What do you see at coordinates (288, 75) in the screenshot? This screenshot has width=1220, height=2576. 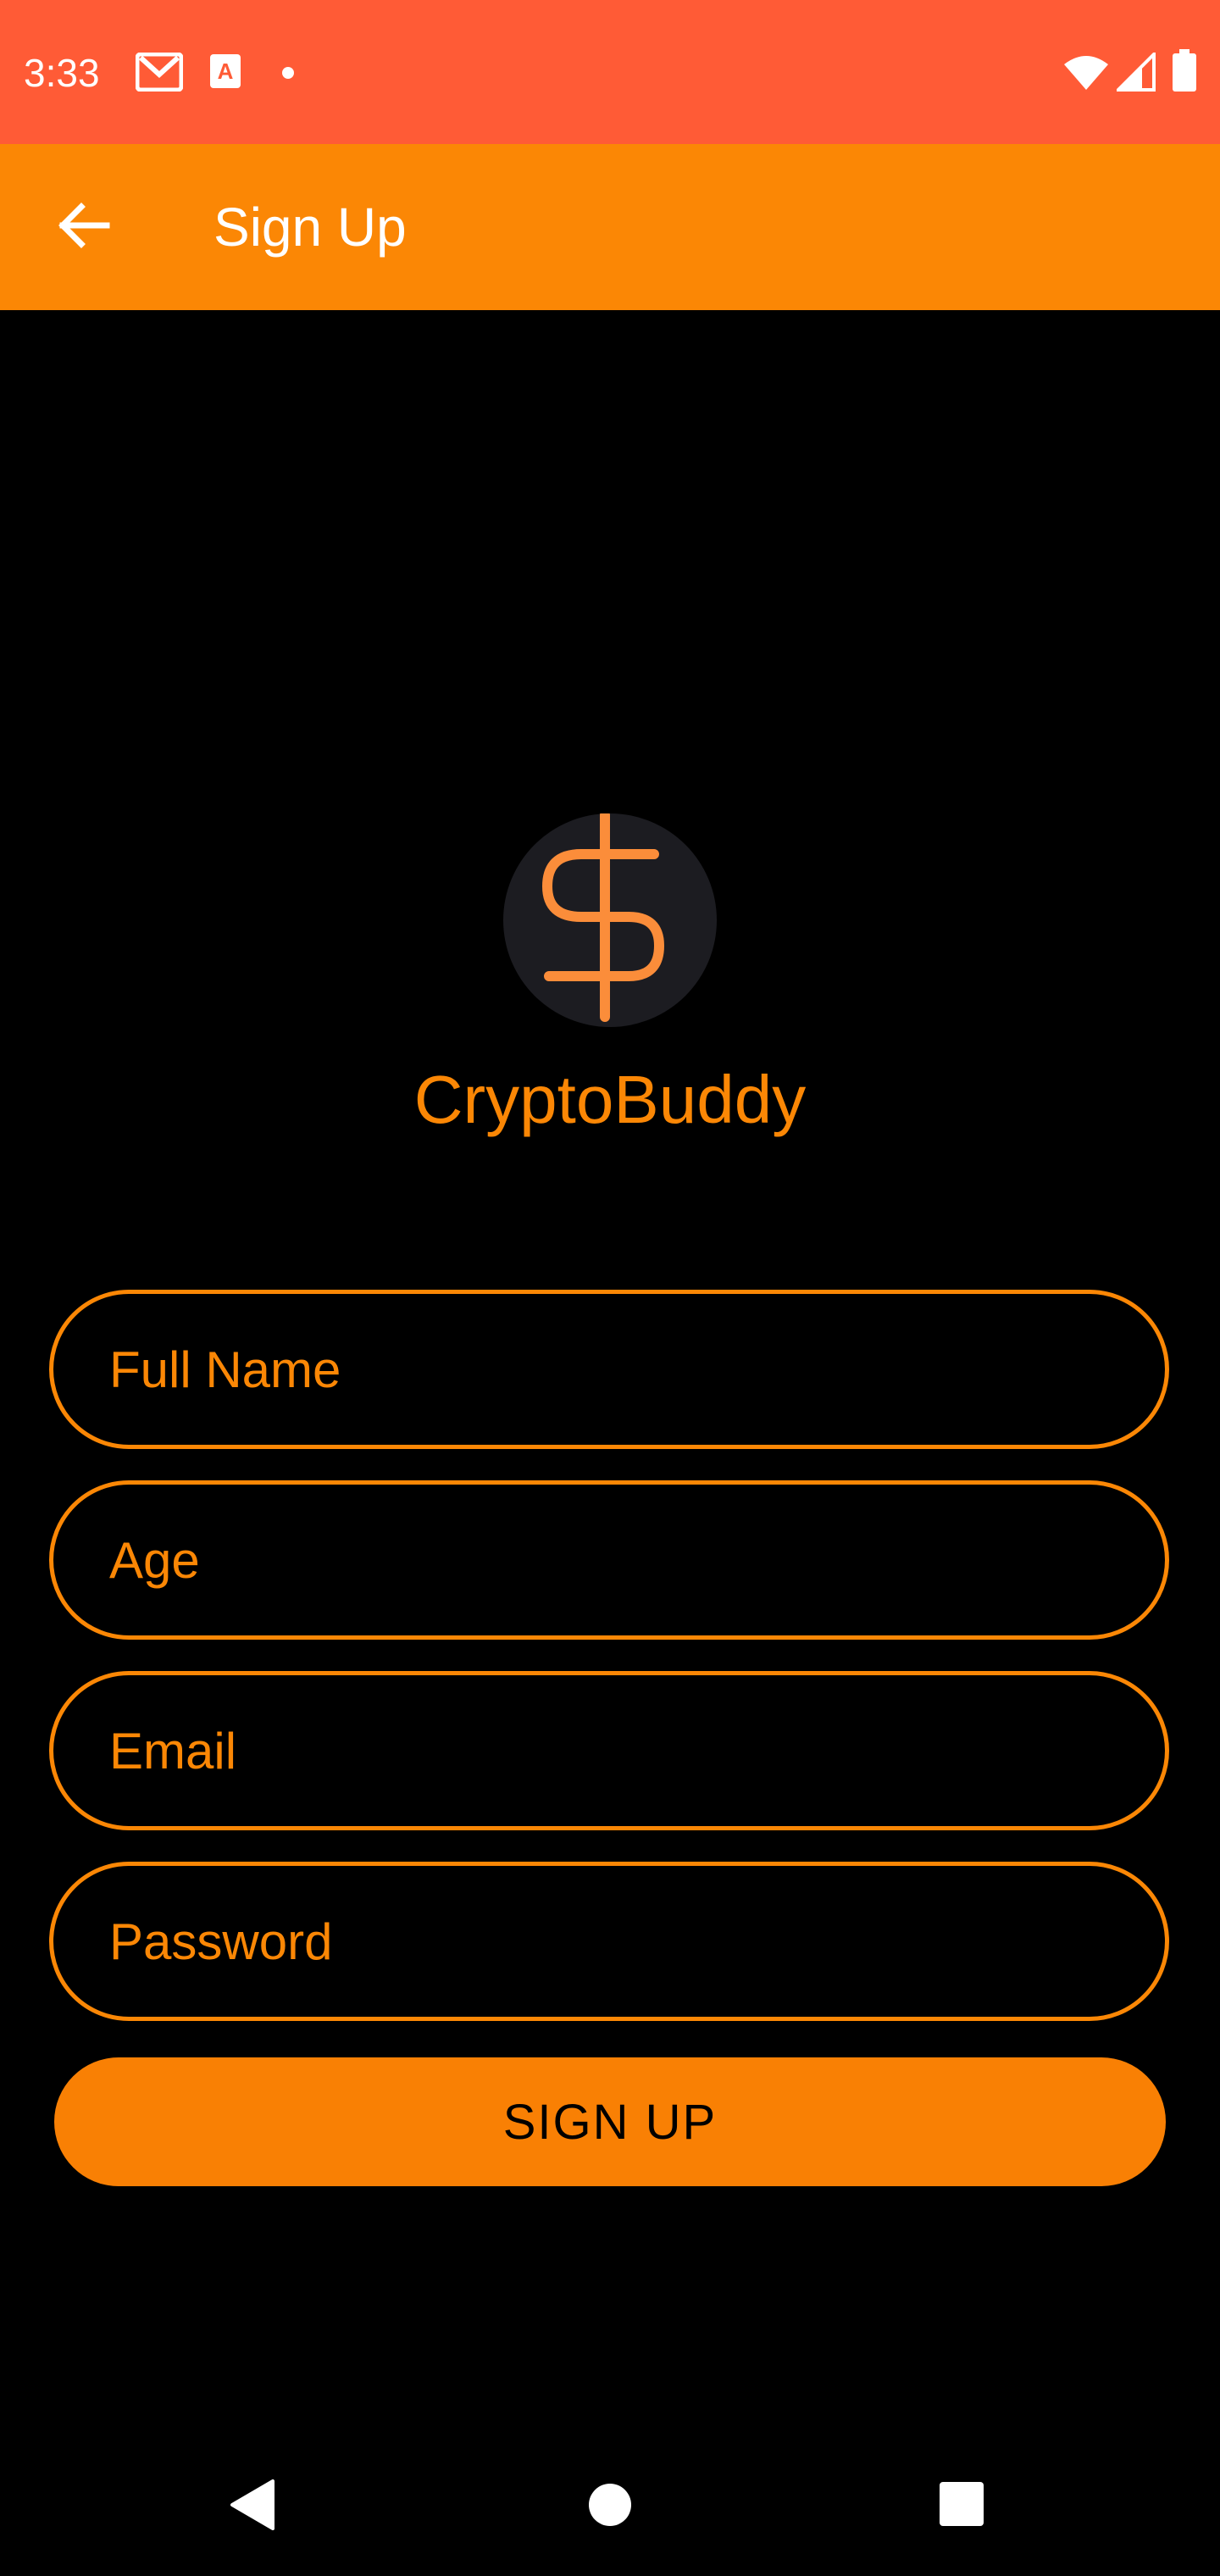 I see `notification-dot-icon` at bounding box center [288, 75].